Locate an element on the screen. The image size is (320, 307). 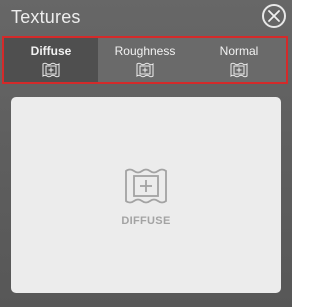
tab-normal: Normal is located at coordinates (239, 60).